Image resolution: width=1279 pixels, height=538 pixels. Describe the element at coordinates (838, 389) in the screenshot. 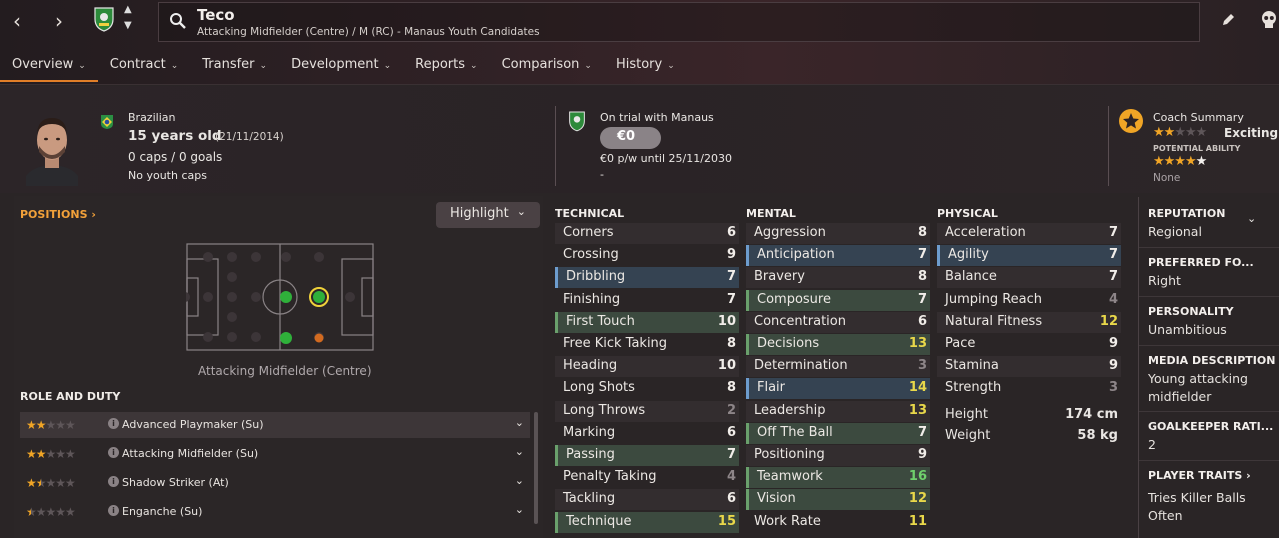

I see `attribute-row: Flair 14` at that location.